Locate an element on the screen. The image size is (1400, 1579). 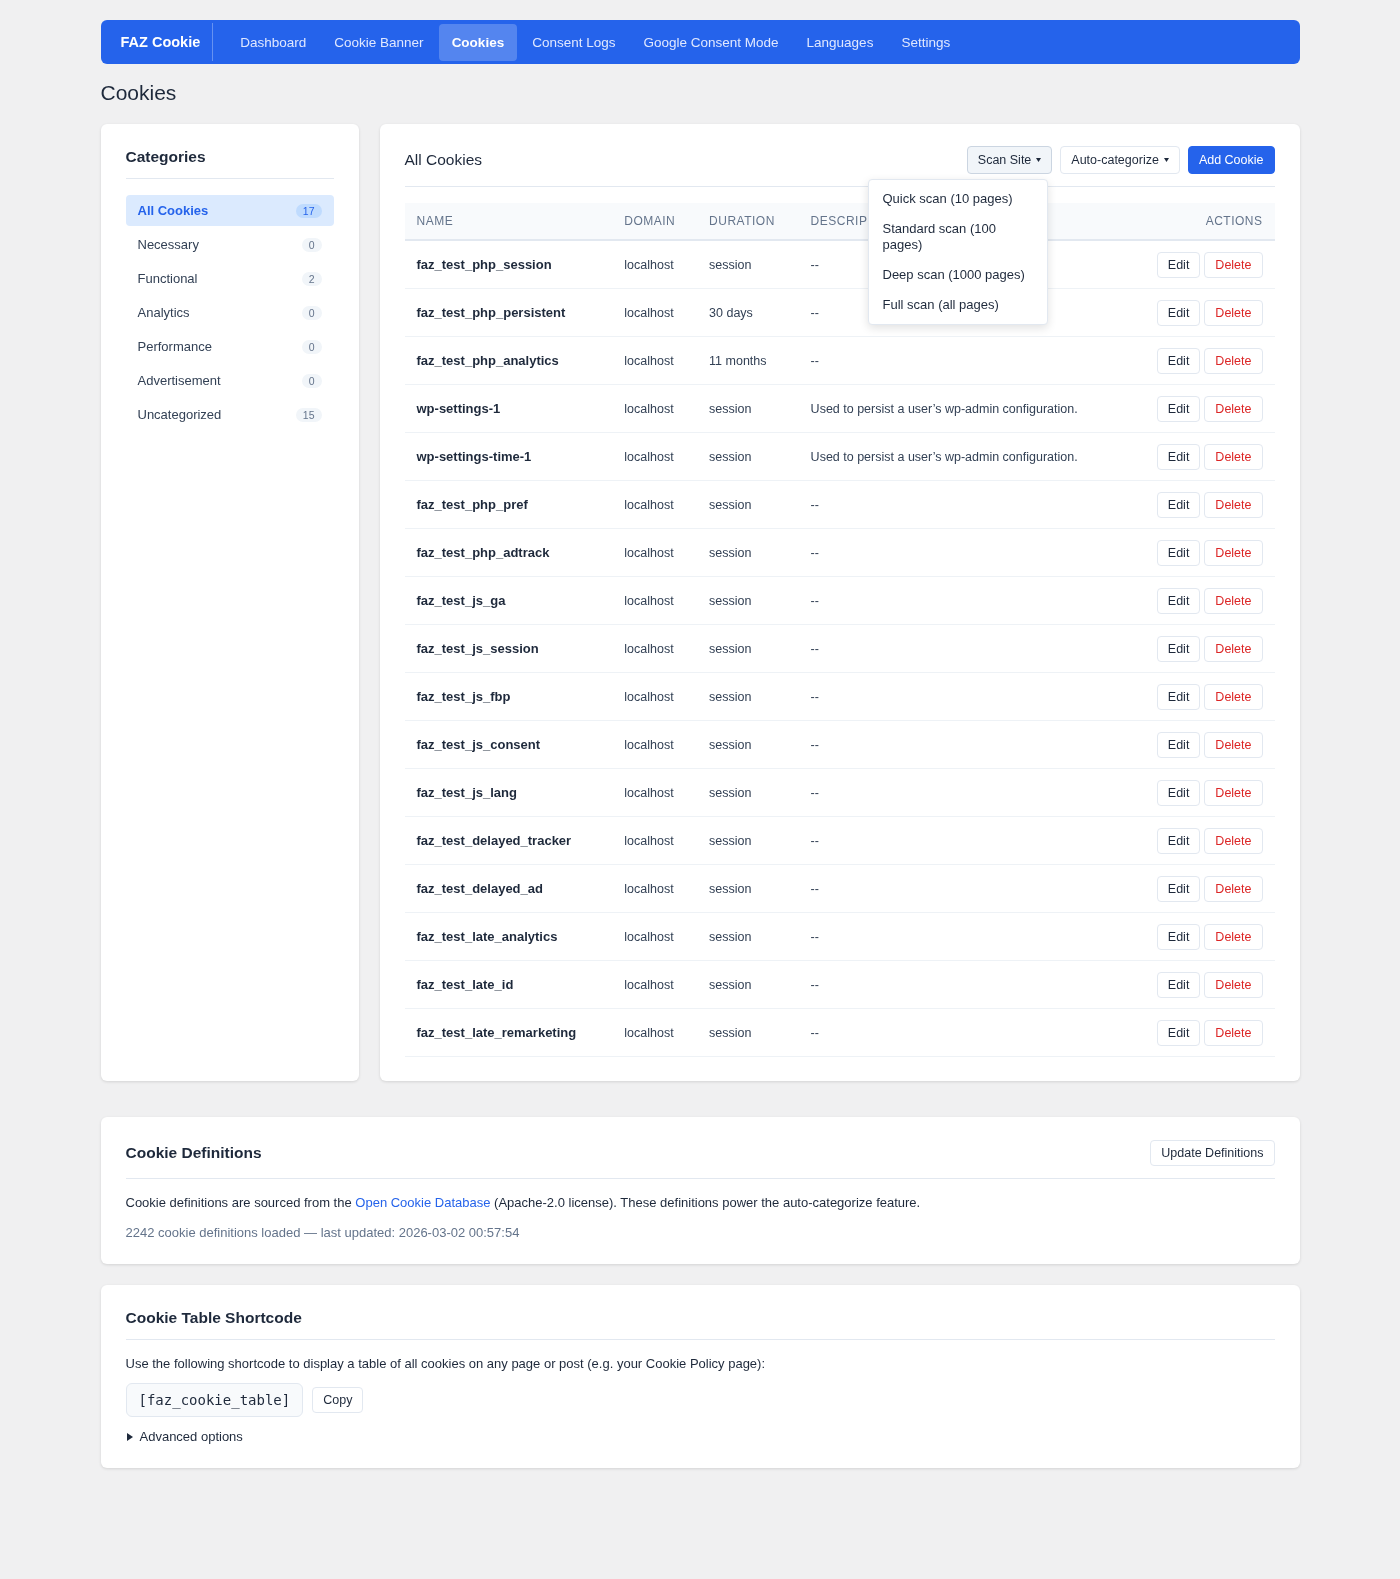
category-label: Functional is located at coordinates (167, 278).